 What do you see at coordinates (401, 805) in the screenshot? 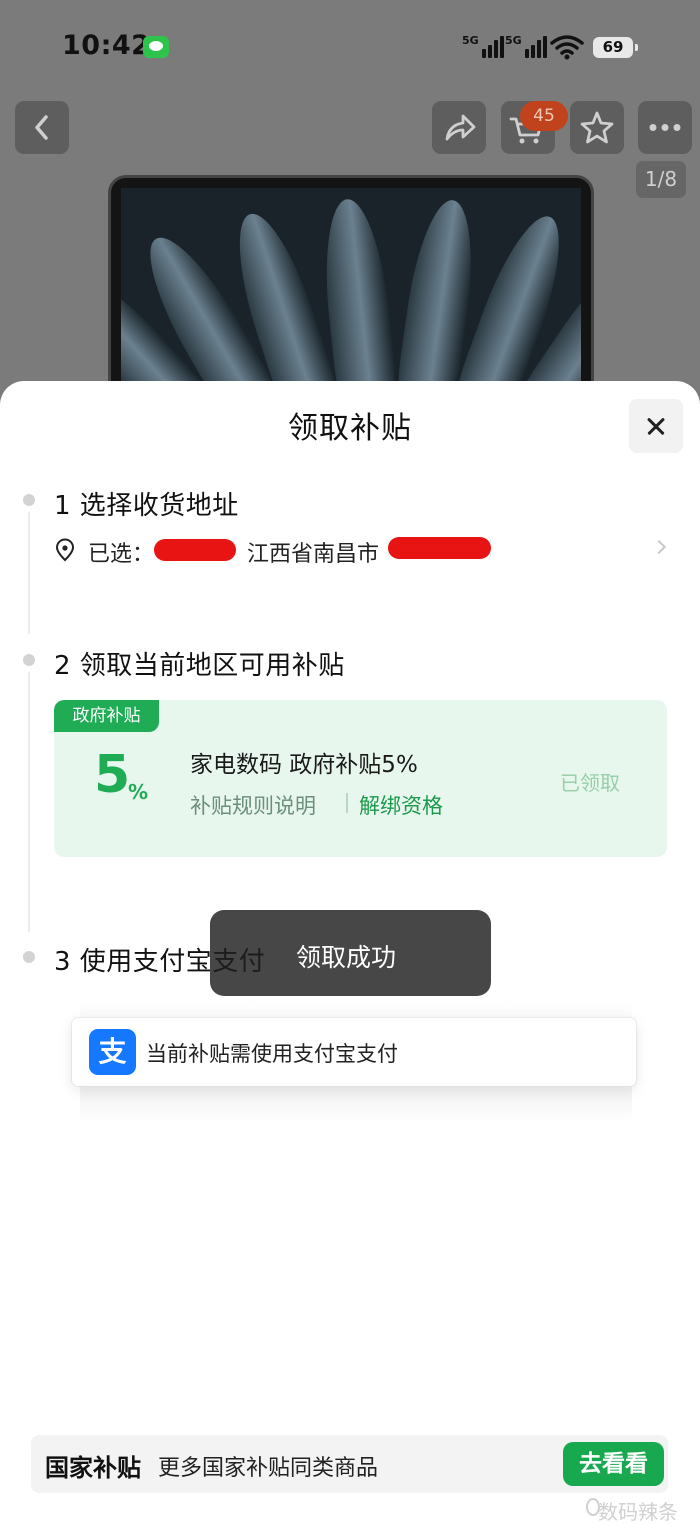
I see `unbind-link: 解绑资格` at bounding box center [401, 805].